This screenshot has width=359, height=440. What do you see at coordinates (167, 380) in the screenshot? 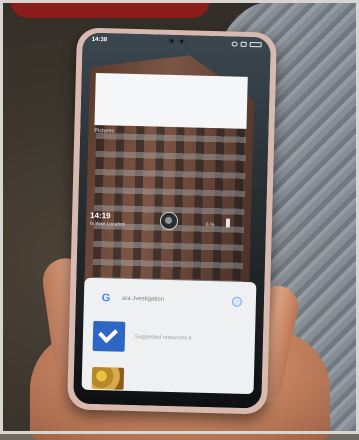
I see `image-card` at bounding box center [167, 380].